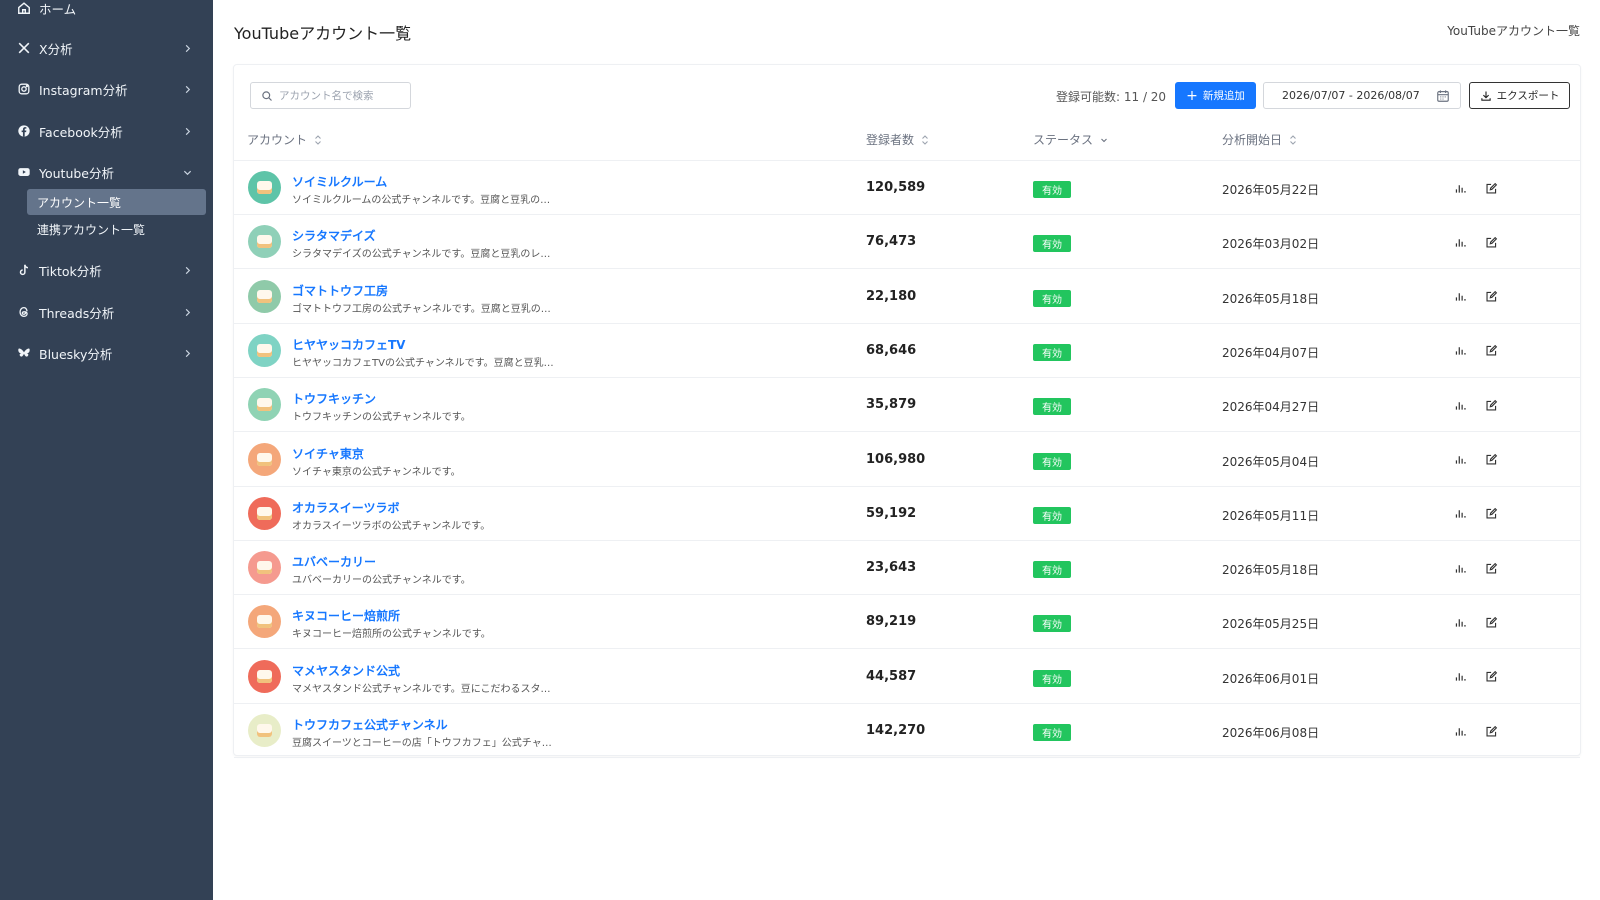 This screenshot has height=900, width=1600. Describe the element at coordinates (334, 398) in the screenshot. I see `account-name-link: トウフキッチン` at that location.